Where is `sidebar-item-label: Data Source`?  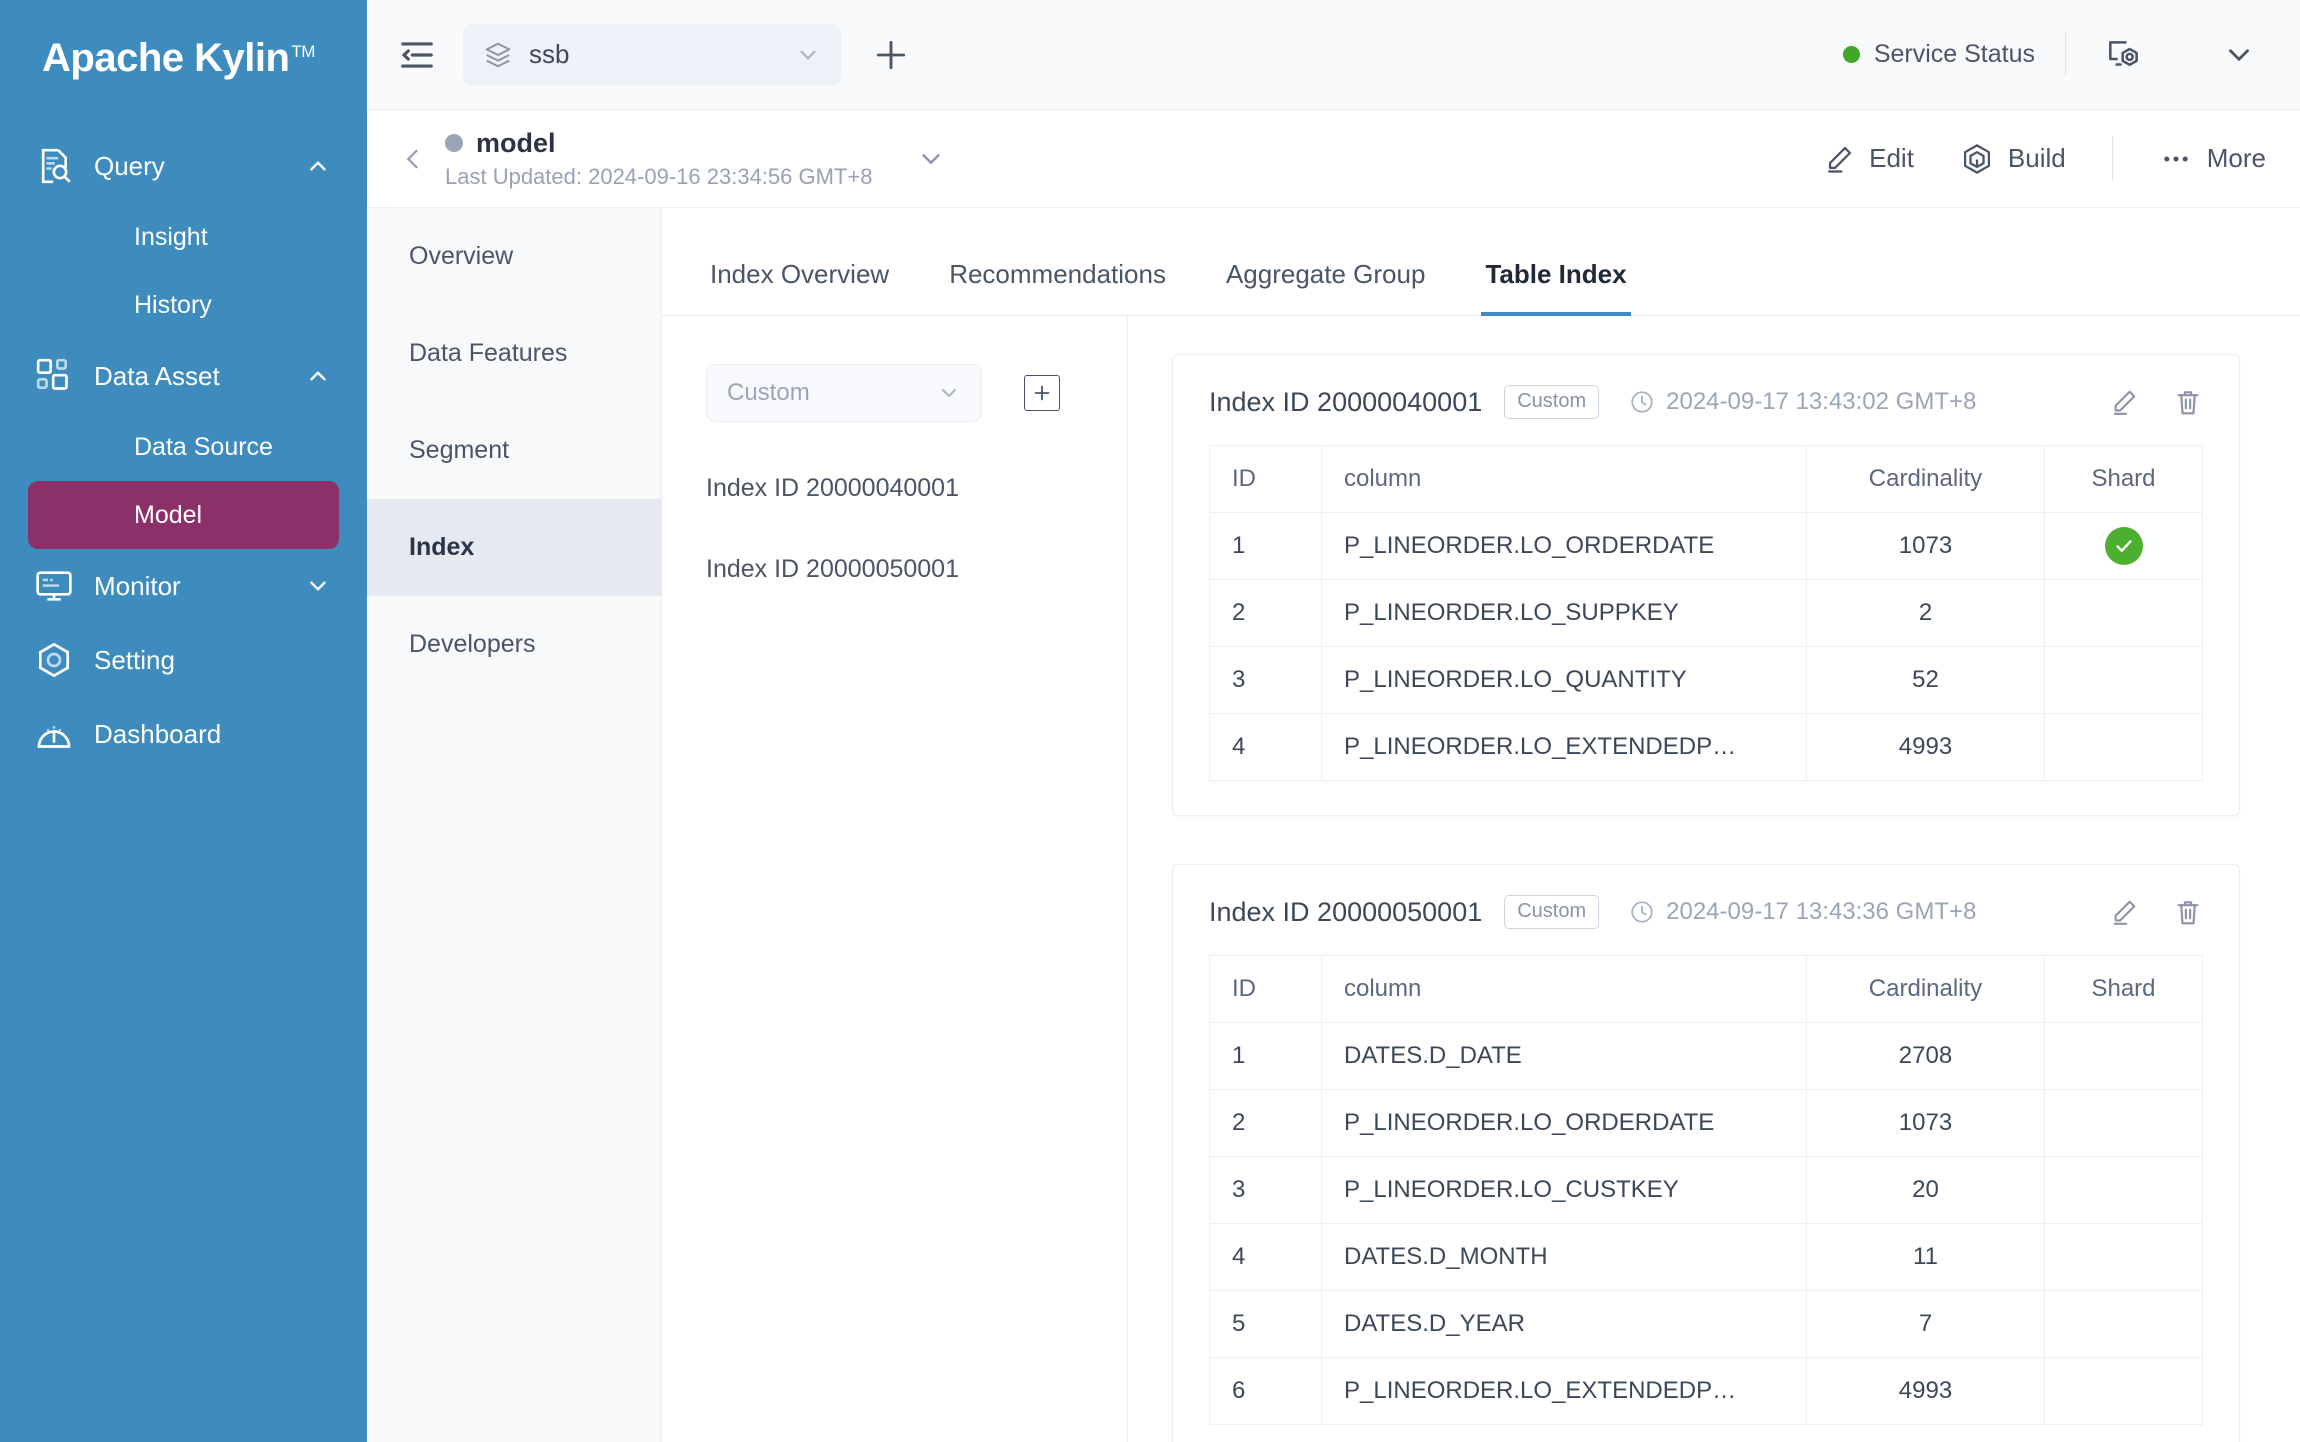 sidebar-item-label: Data Source is located at coordinates (203, 446).